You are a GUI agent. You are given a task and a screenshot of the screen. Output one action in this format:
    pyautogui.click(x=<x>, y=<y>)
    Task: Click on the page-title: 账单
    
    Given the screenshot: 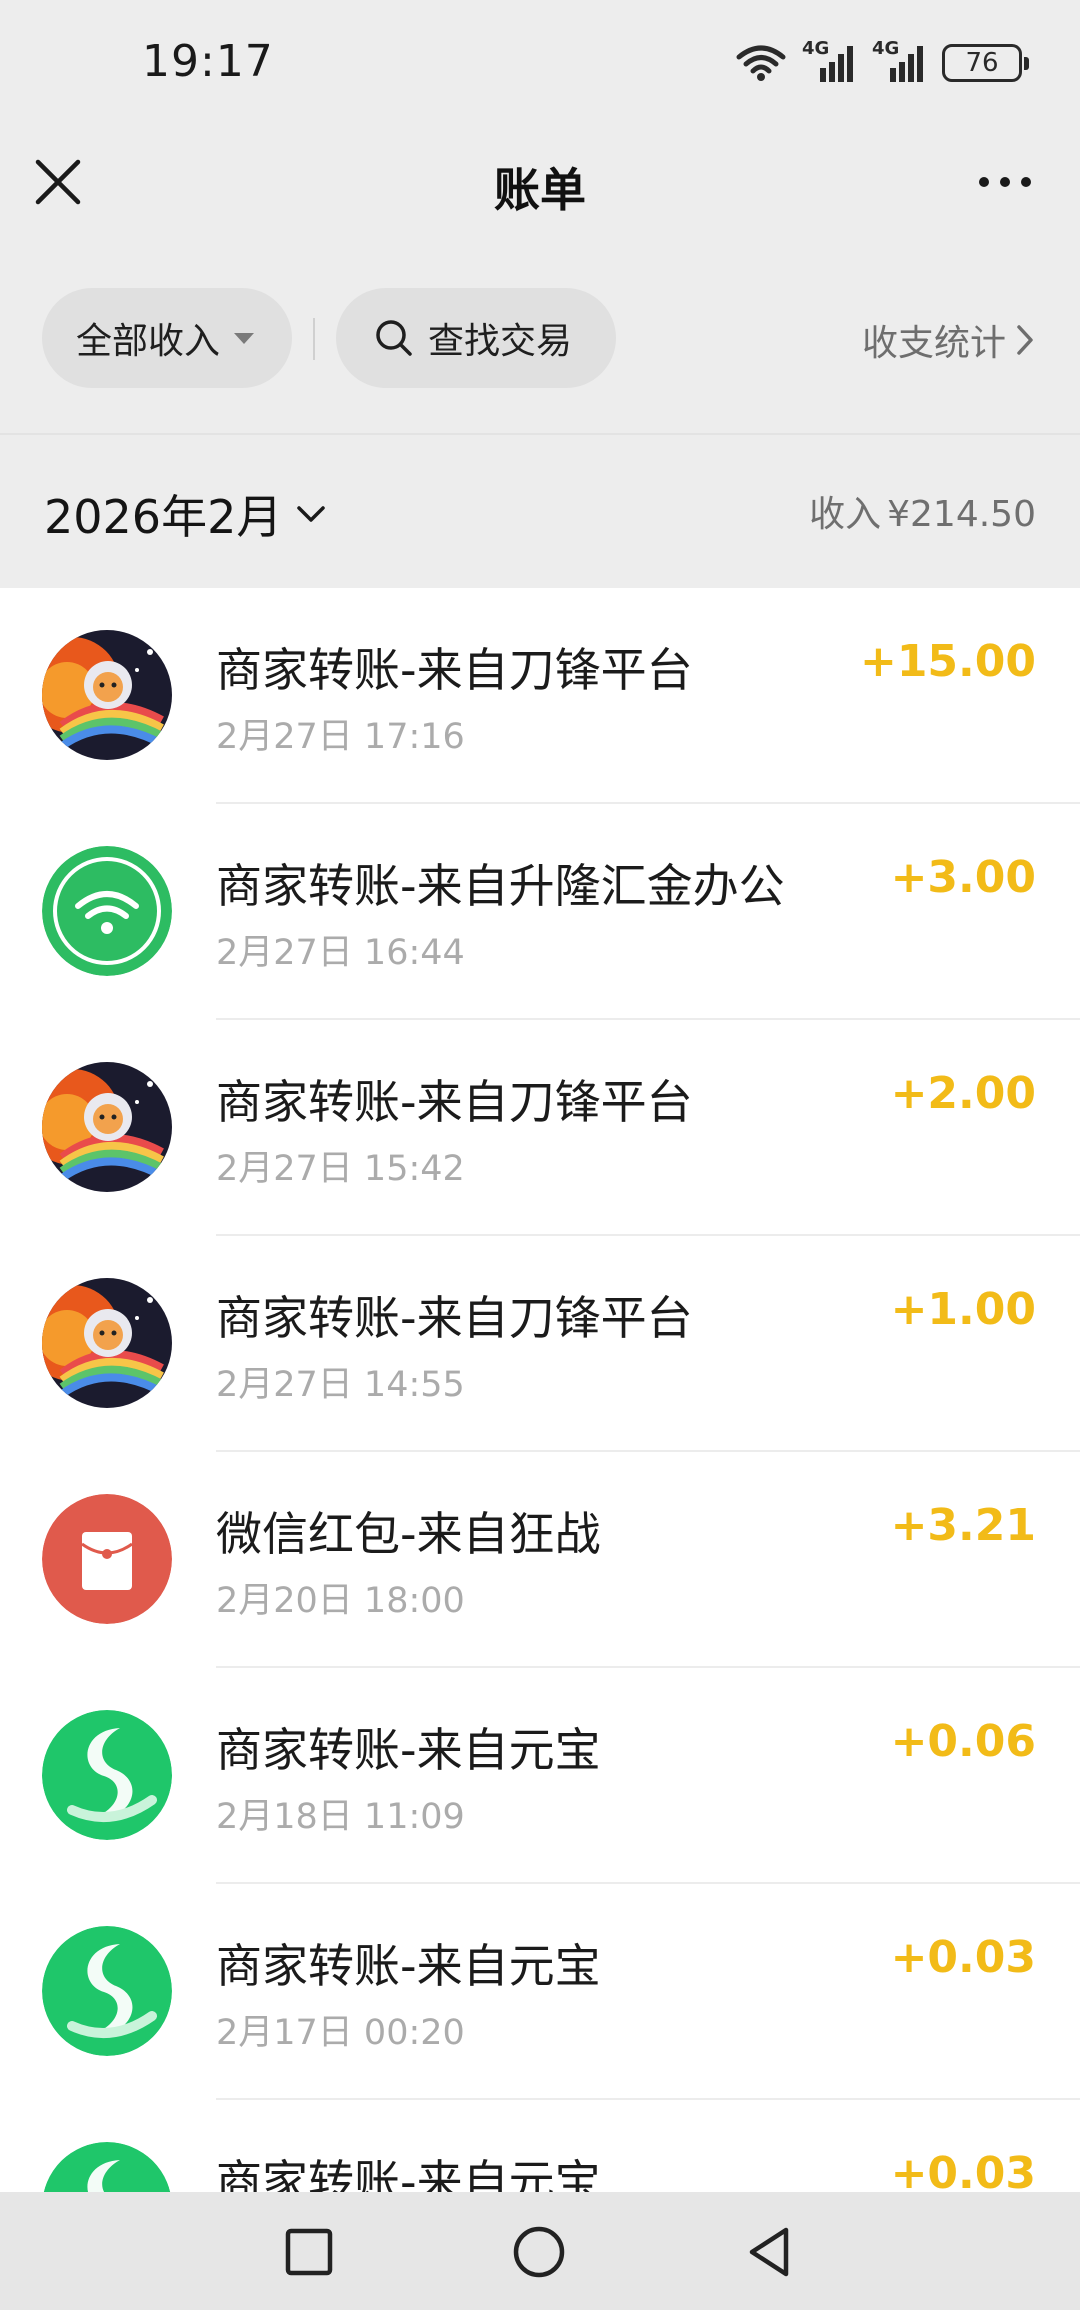 What is the action you would take?
    pyautogui.click(x=540, y=190)
    